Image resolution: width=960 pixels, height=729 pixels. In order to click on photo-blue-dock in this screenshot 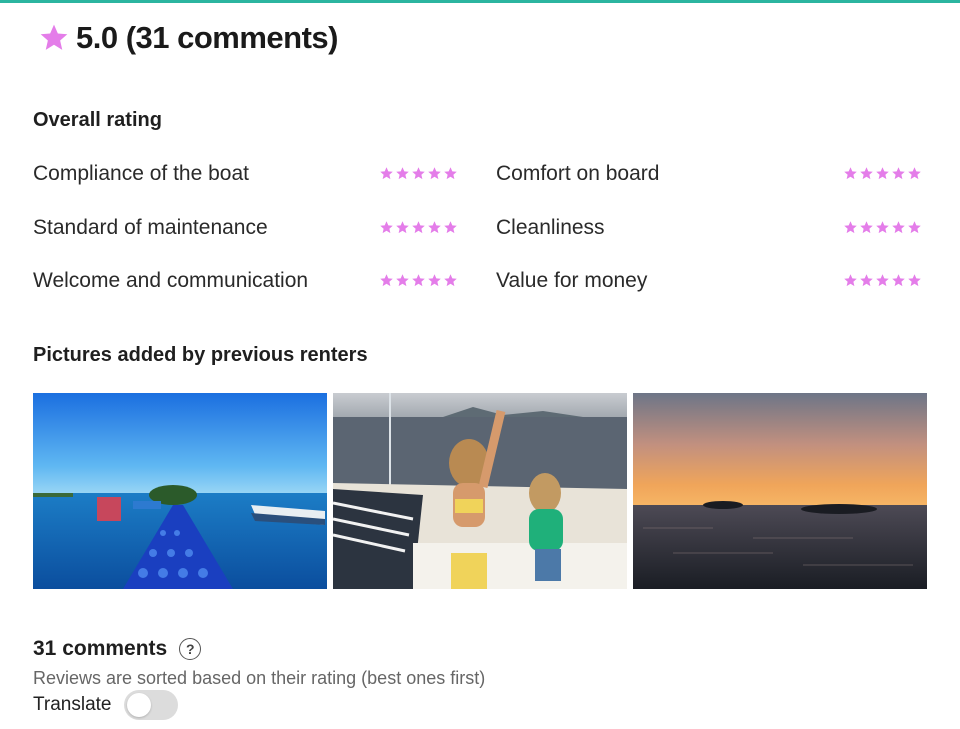, I will do `click(180, 491)`.